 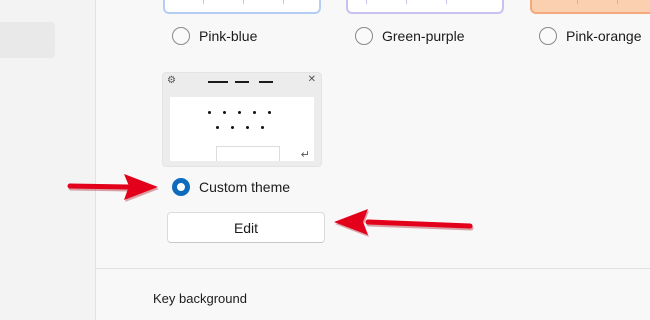 I want to click on radio-option-custom-theme: Custom theme, so click(x=231, y=187).